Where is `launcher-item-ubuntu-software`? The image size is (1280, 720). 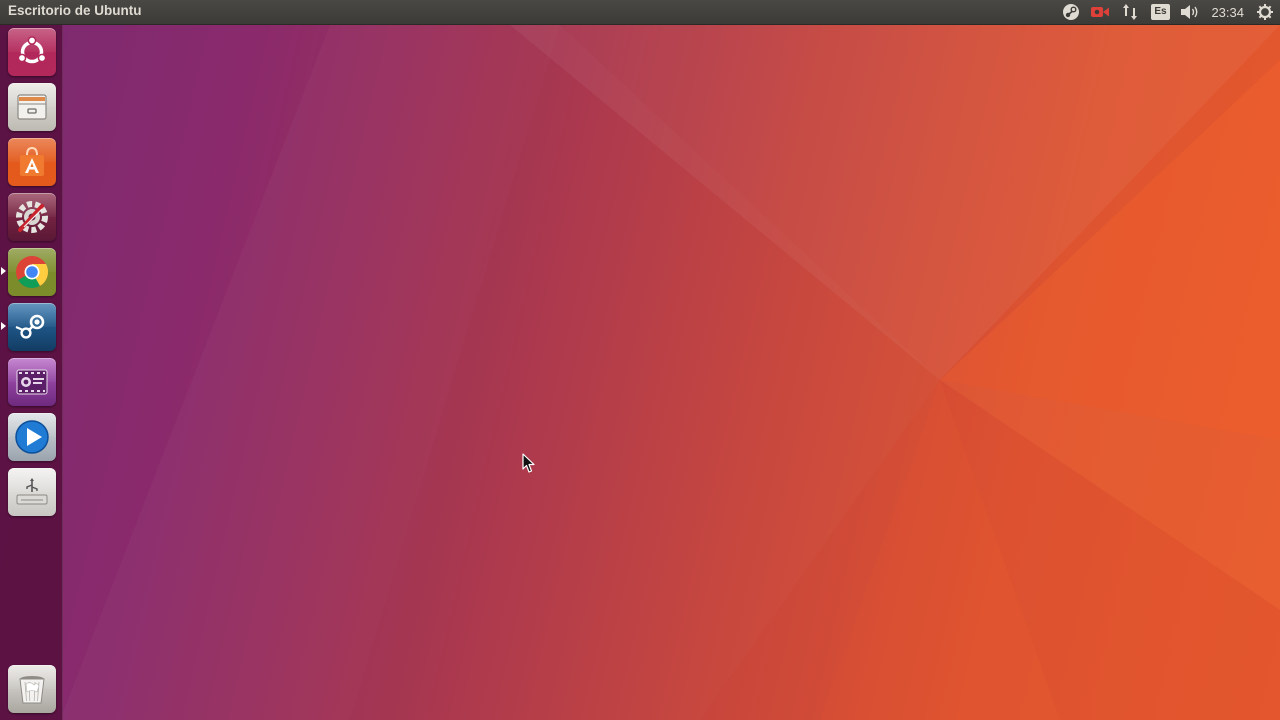 launcher-item-ubuntu-software is located at coordinates (32, 162).